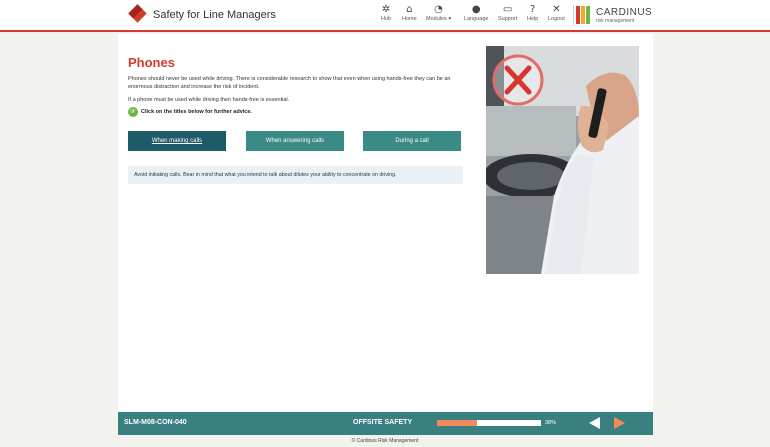  Describe the element at coordinates (507, 9) in the screenshot. I see `chat-icon: ▭` at that location.